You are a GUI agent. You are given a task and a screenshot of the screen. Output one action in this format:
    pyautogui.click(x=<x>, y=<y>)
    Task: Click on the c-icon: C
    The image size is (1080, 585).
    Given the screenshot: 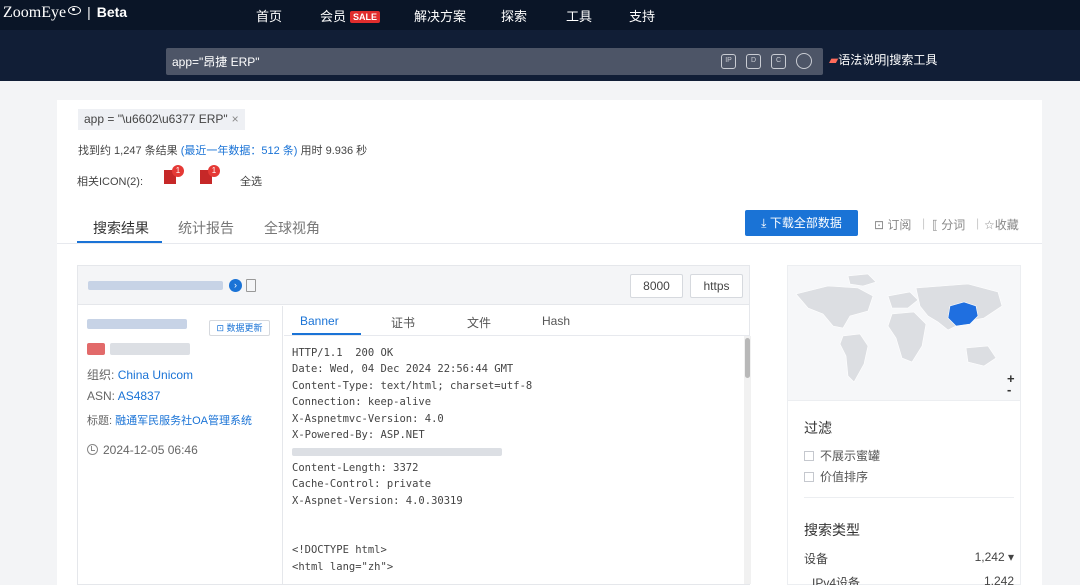 What is the action you would take?
    pyautogui.click(x=778, y=61)
    